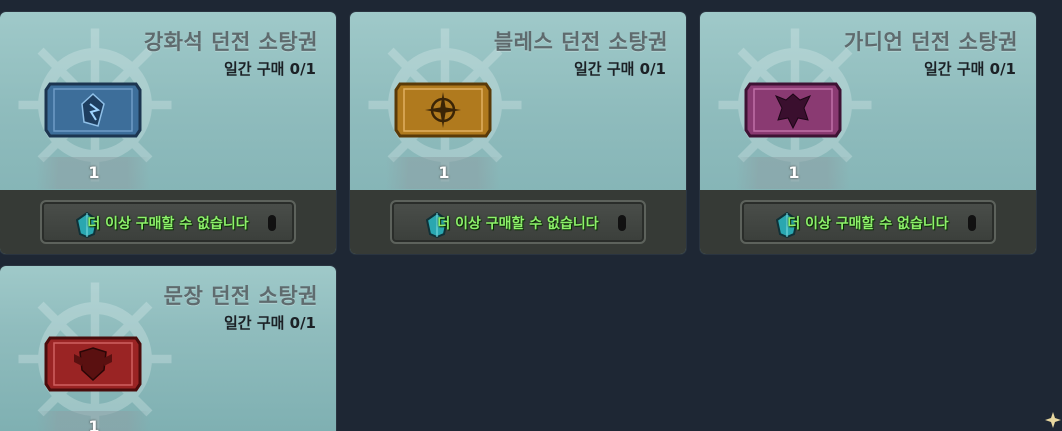 This screenshot has width=1062, height=431. Describe the element at coordinates (93, 364) in the screenshot. I see `crest-shield-ticket-icon` at that location.